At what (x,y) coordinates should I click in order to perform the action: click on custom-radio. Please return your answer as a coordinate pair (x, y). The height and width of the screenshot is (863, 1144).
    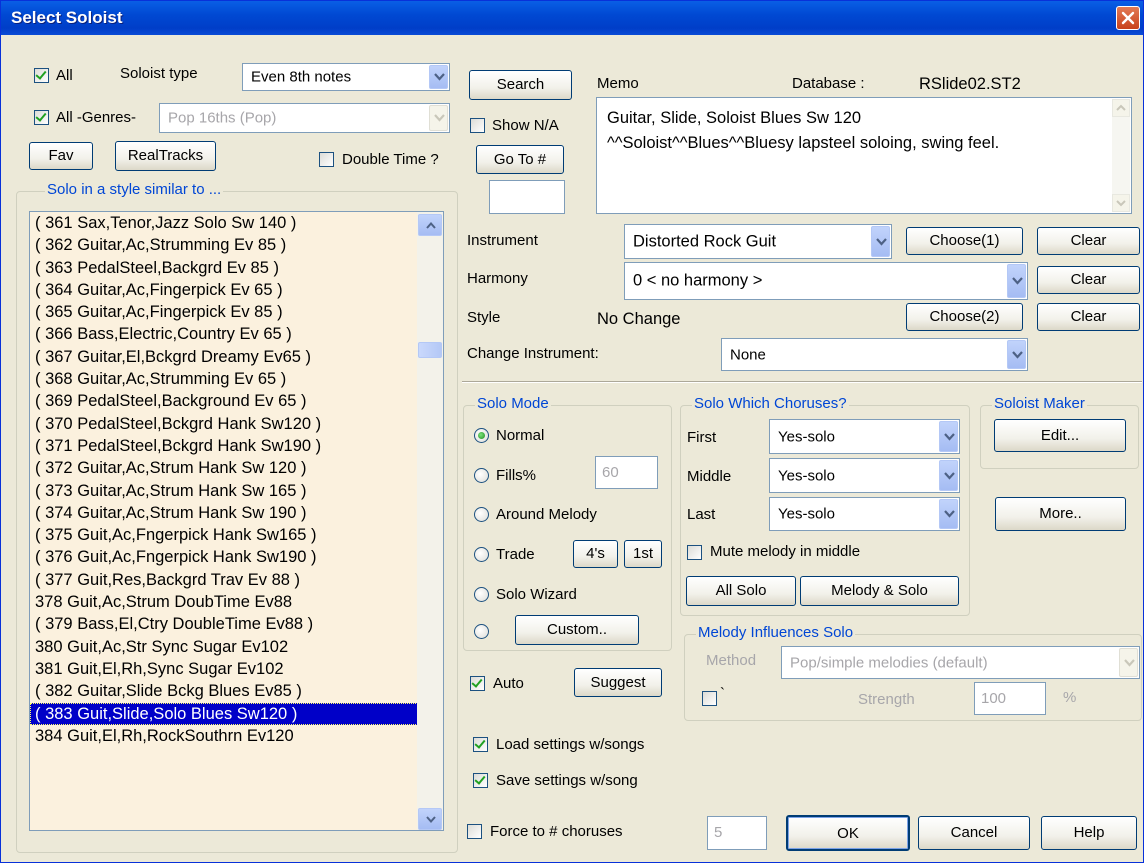
    Looking at the image, I should click on (481, 631).